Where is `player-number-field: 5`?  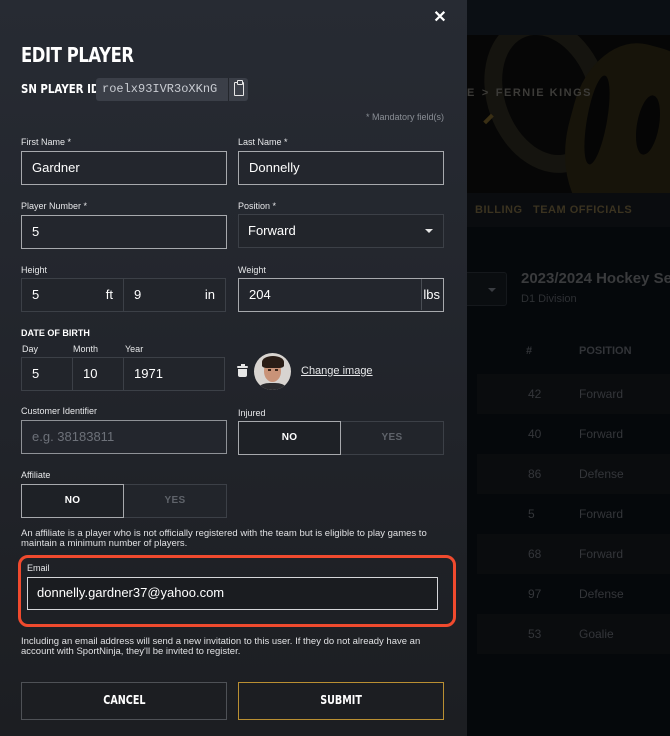
player-number-field: 5 is located at coordinates (124, 232).